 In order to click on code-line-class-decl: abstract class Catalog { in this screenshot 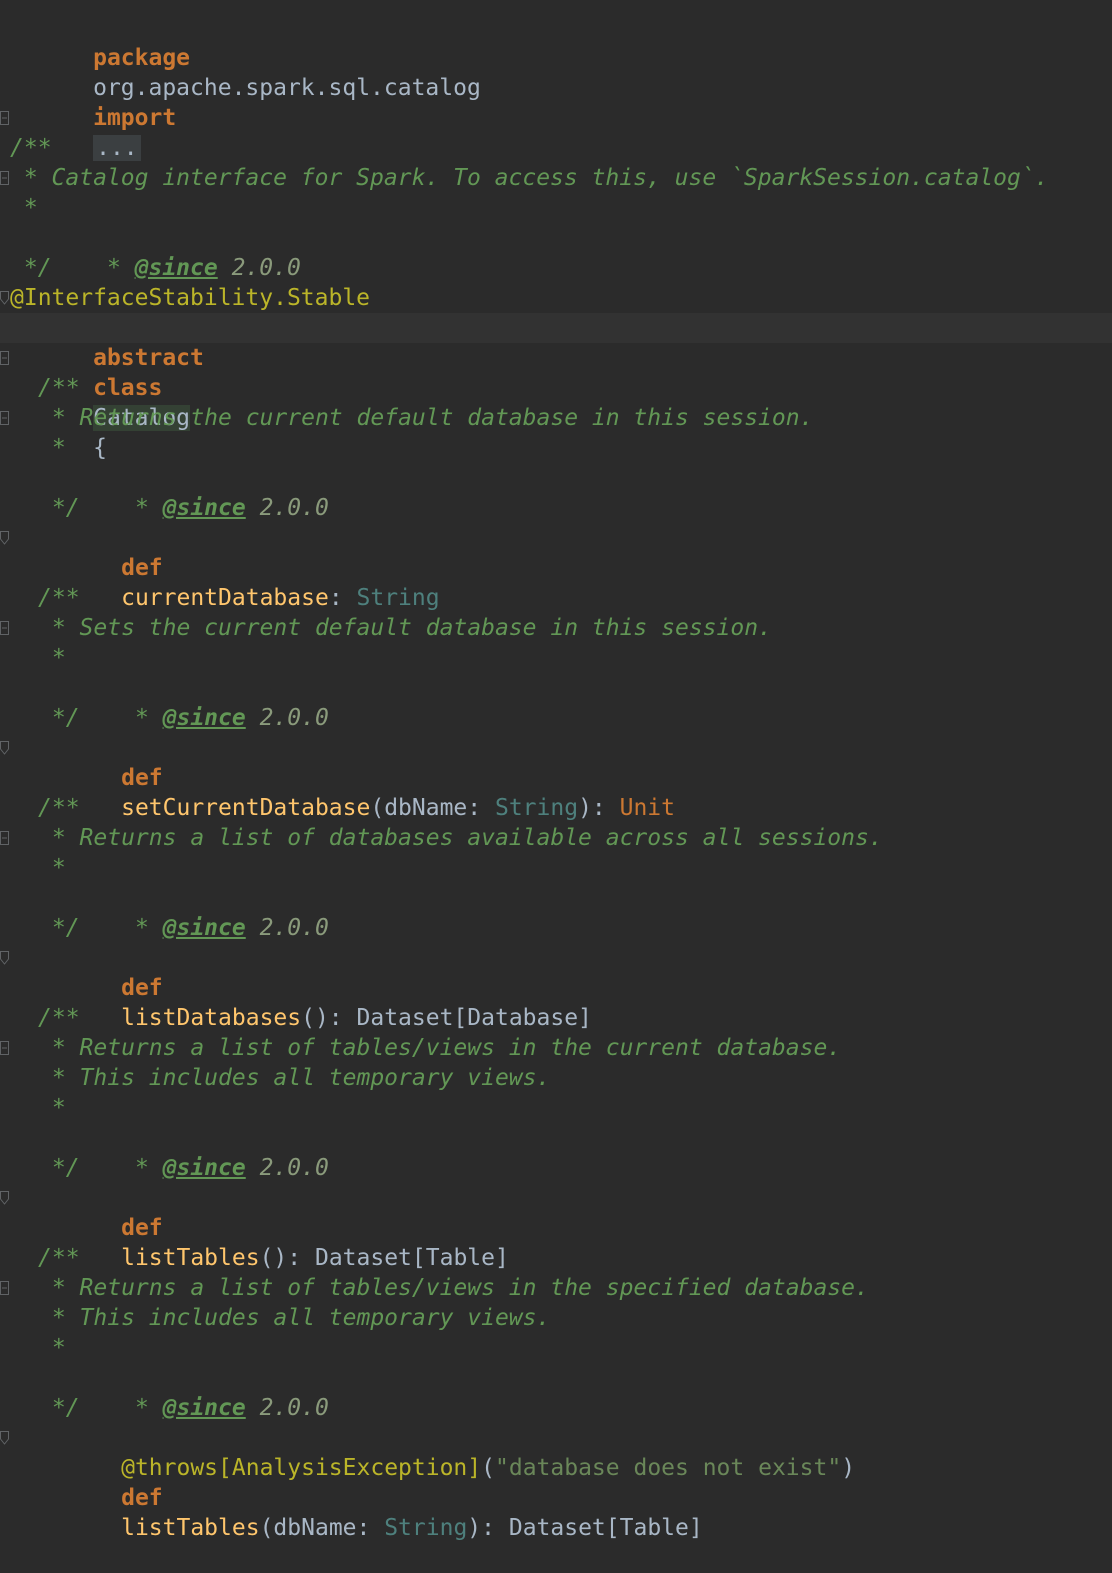, I will do `click(556, 387)`.